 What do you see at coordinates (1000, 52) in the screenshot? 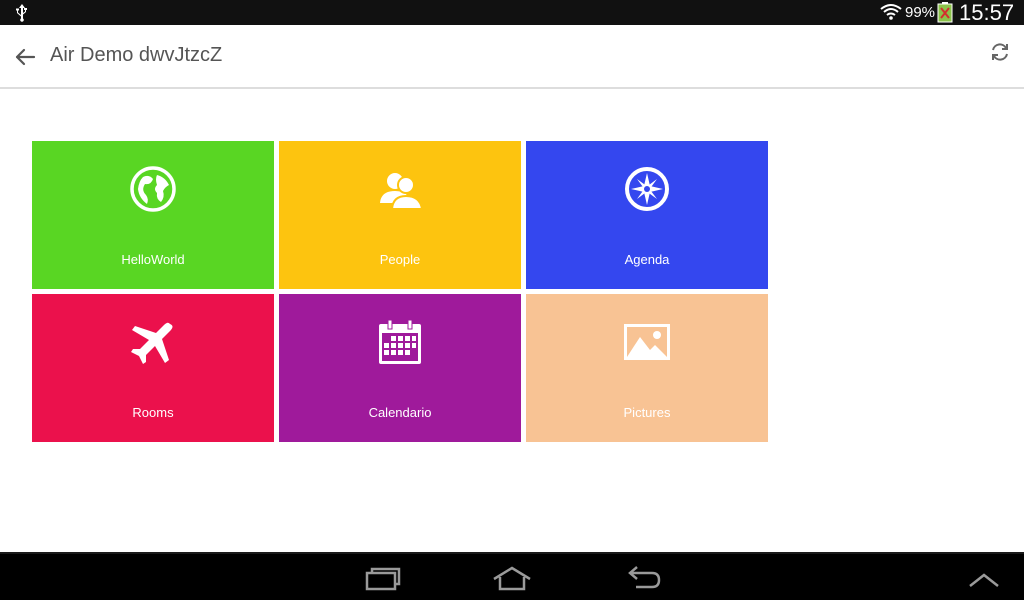
I see `refresh-icon` at bounding box center [1000, 52].